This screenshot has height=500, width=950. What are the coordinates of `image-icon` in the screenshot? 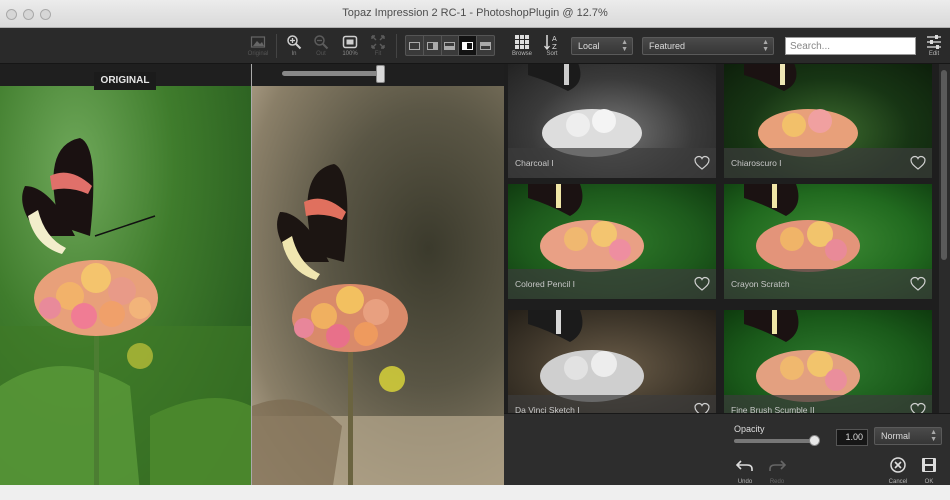 It's located at (258, 42).